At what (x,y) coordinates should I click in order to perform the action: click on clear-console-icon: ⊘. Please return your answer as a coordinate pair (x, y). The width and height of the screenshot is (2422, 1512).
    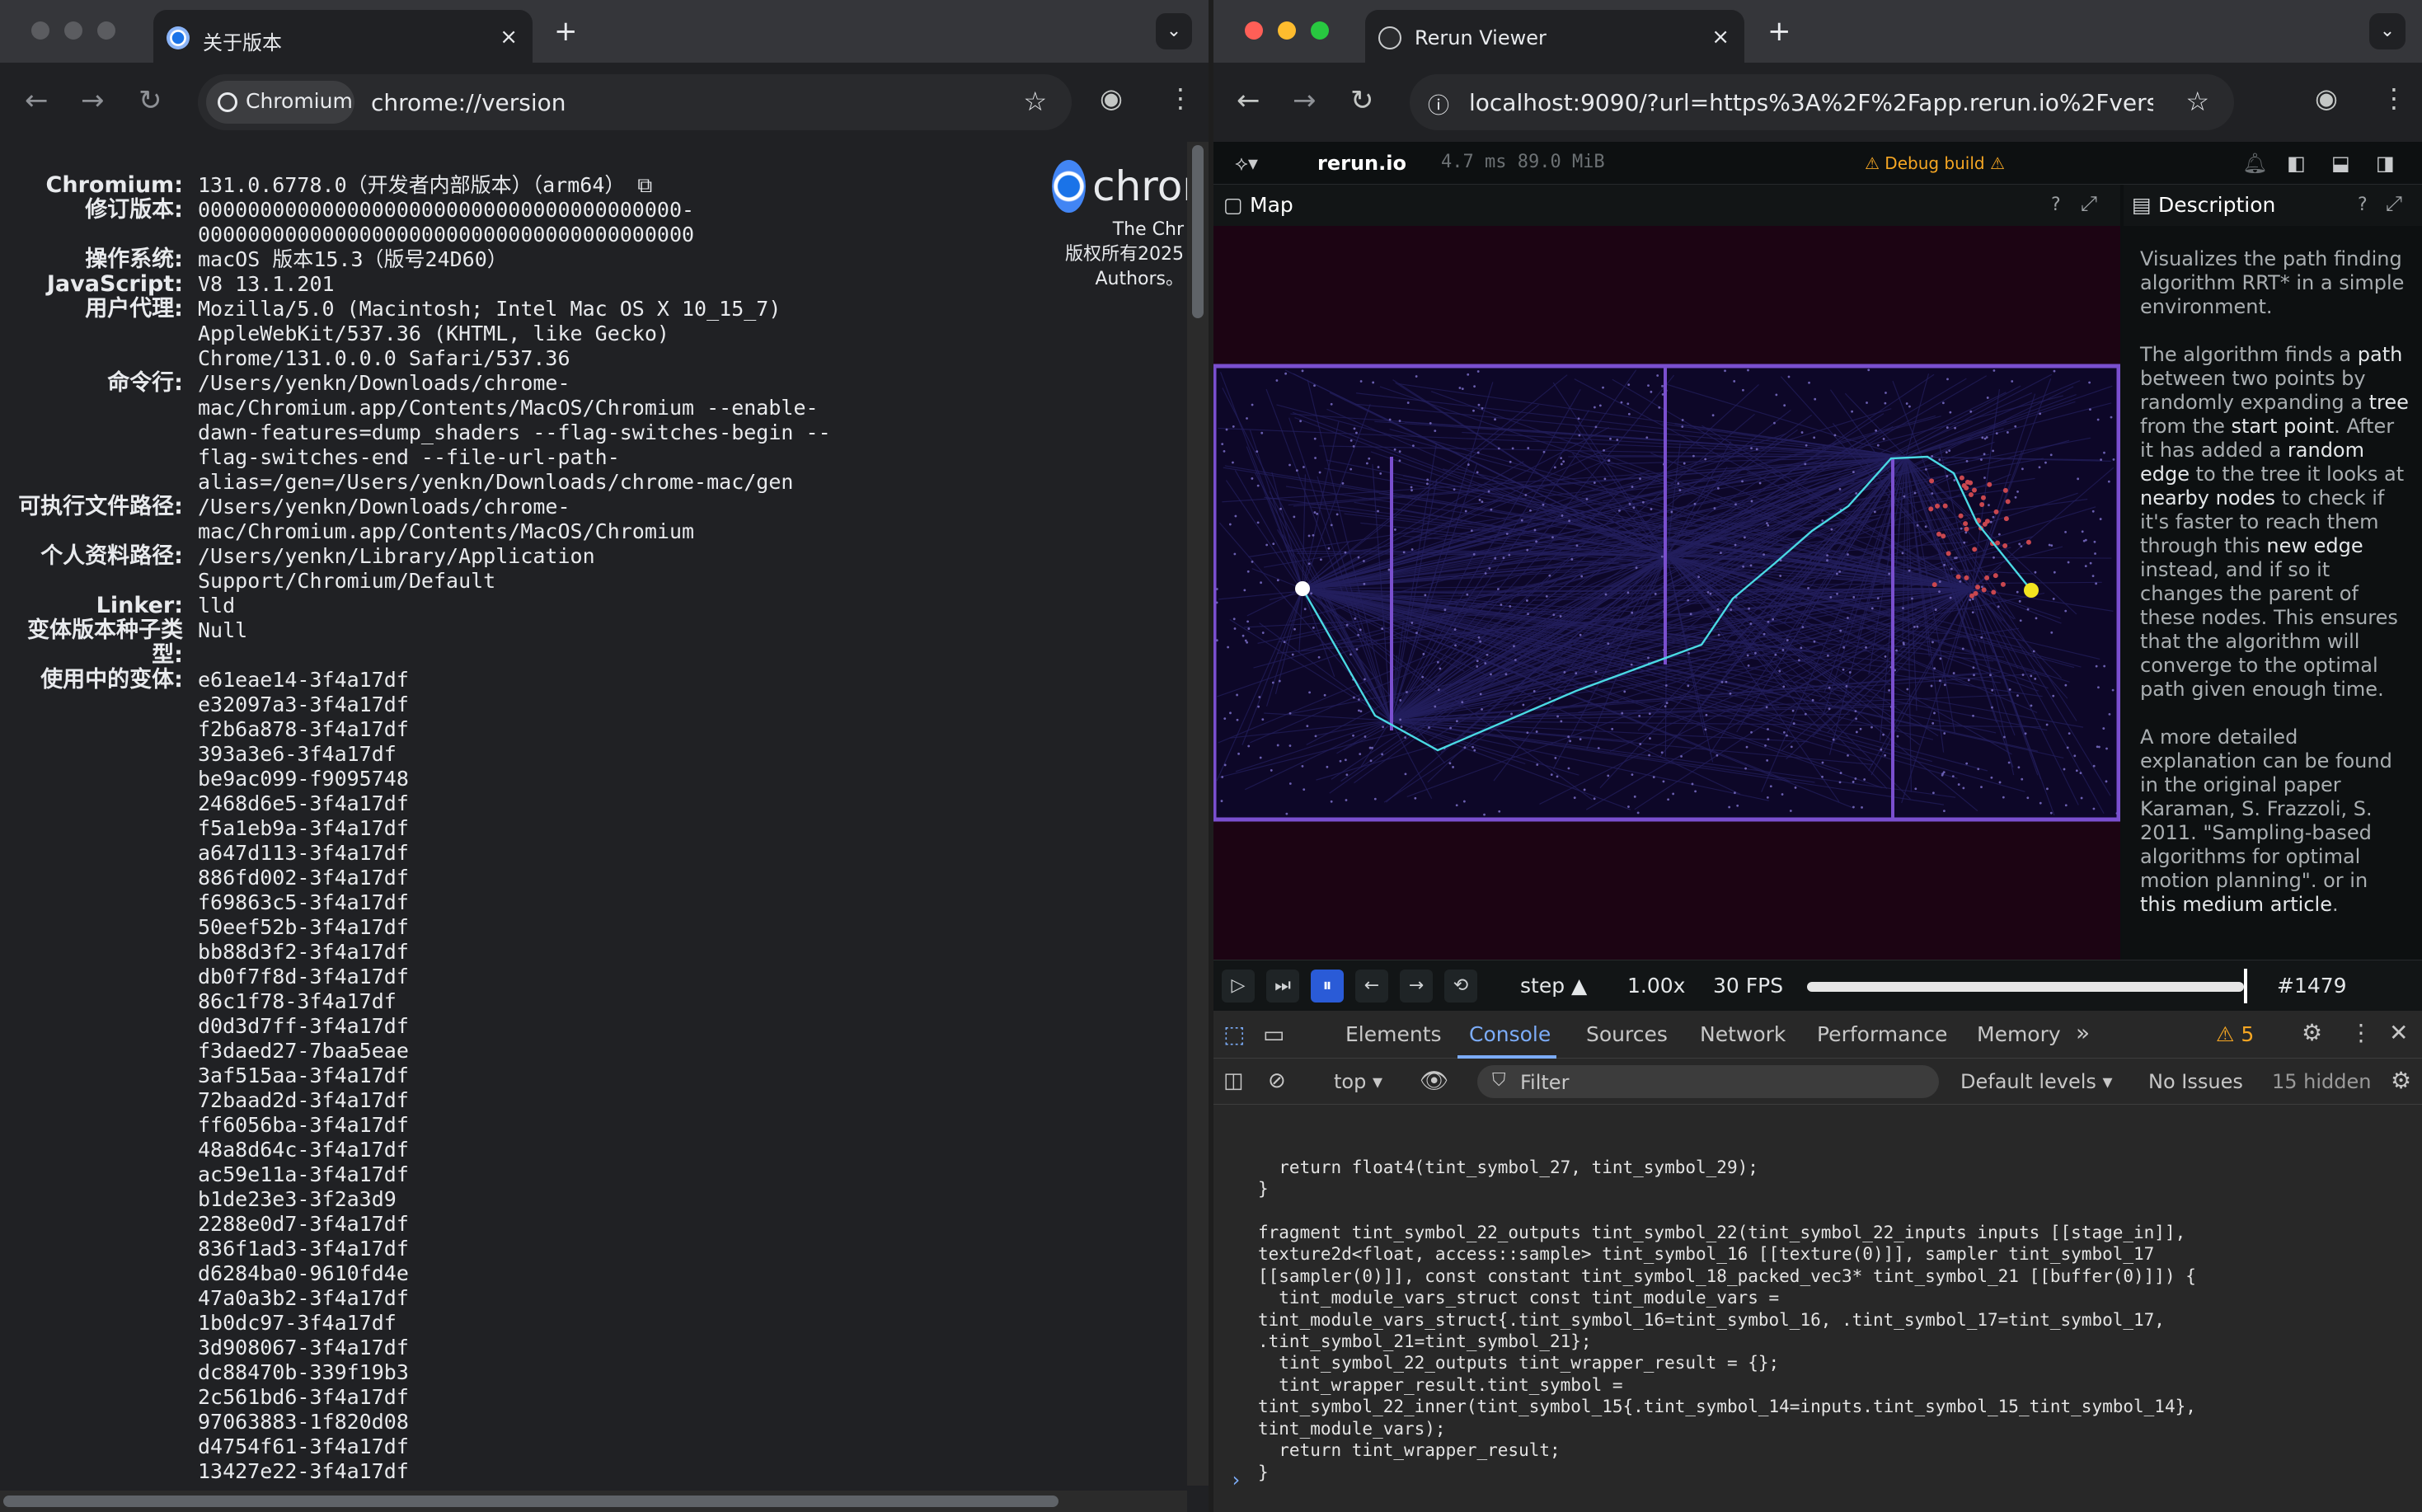
    Looking at the image, I should click on (1277, 1080).